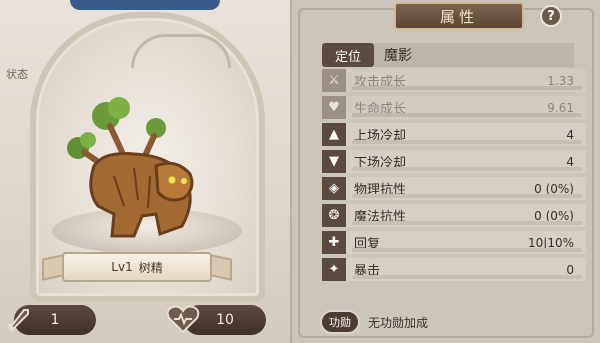 The height and width of the screenshot is (343, 600). Describe the element at coordinates (454, 80) in the screenshot. I see `attribute-row: ⚔ 攻击成长 1.33` at that location.